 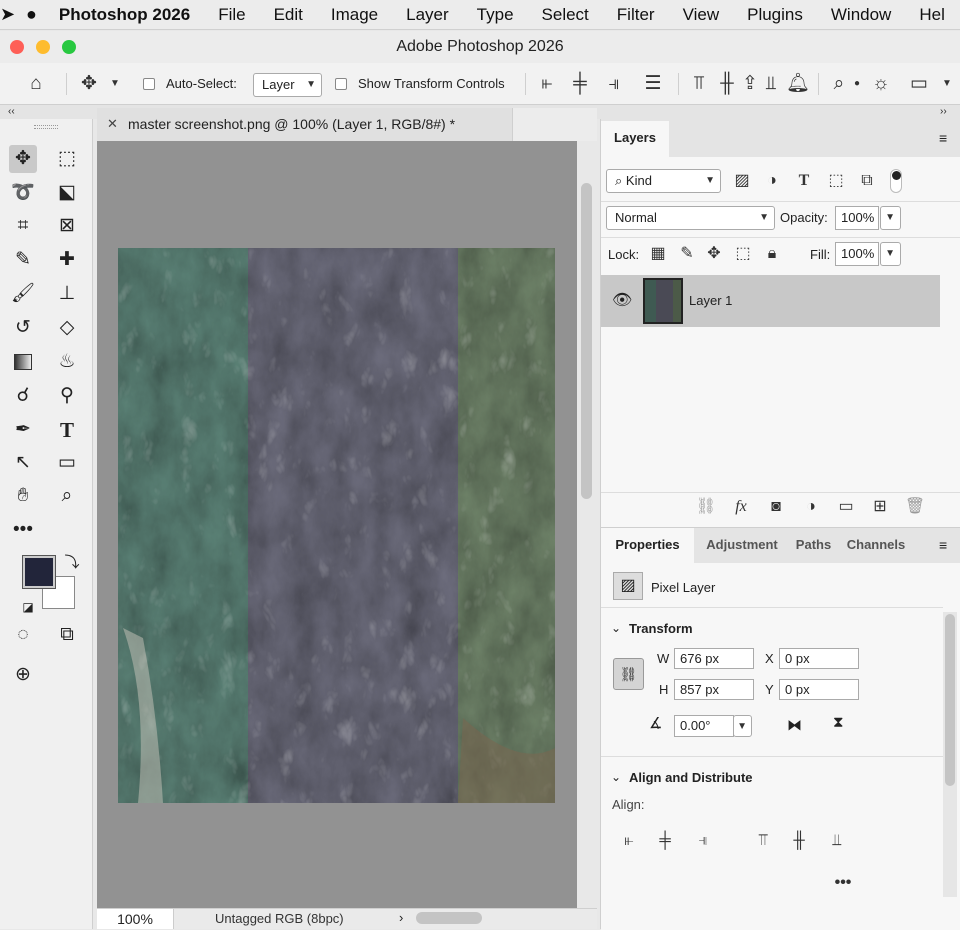 I want to click on angle-dropdown-button: ▼, so click(x=742, y=726).